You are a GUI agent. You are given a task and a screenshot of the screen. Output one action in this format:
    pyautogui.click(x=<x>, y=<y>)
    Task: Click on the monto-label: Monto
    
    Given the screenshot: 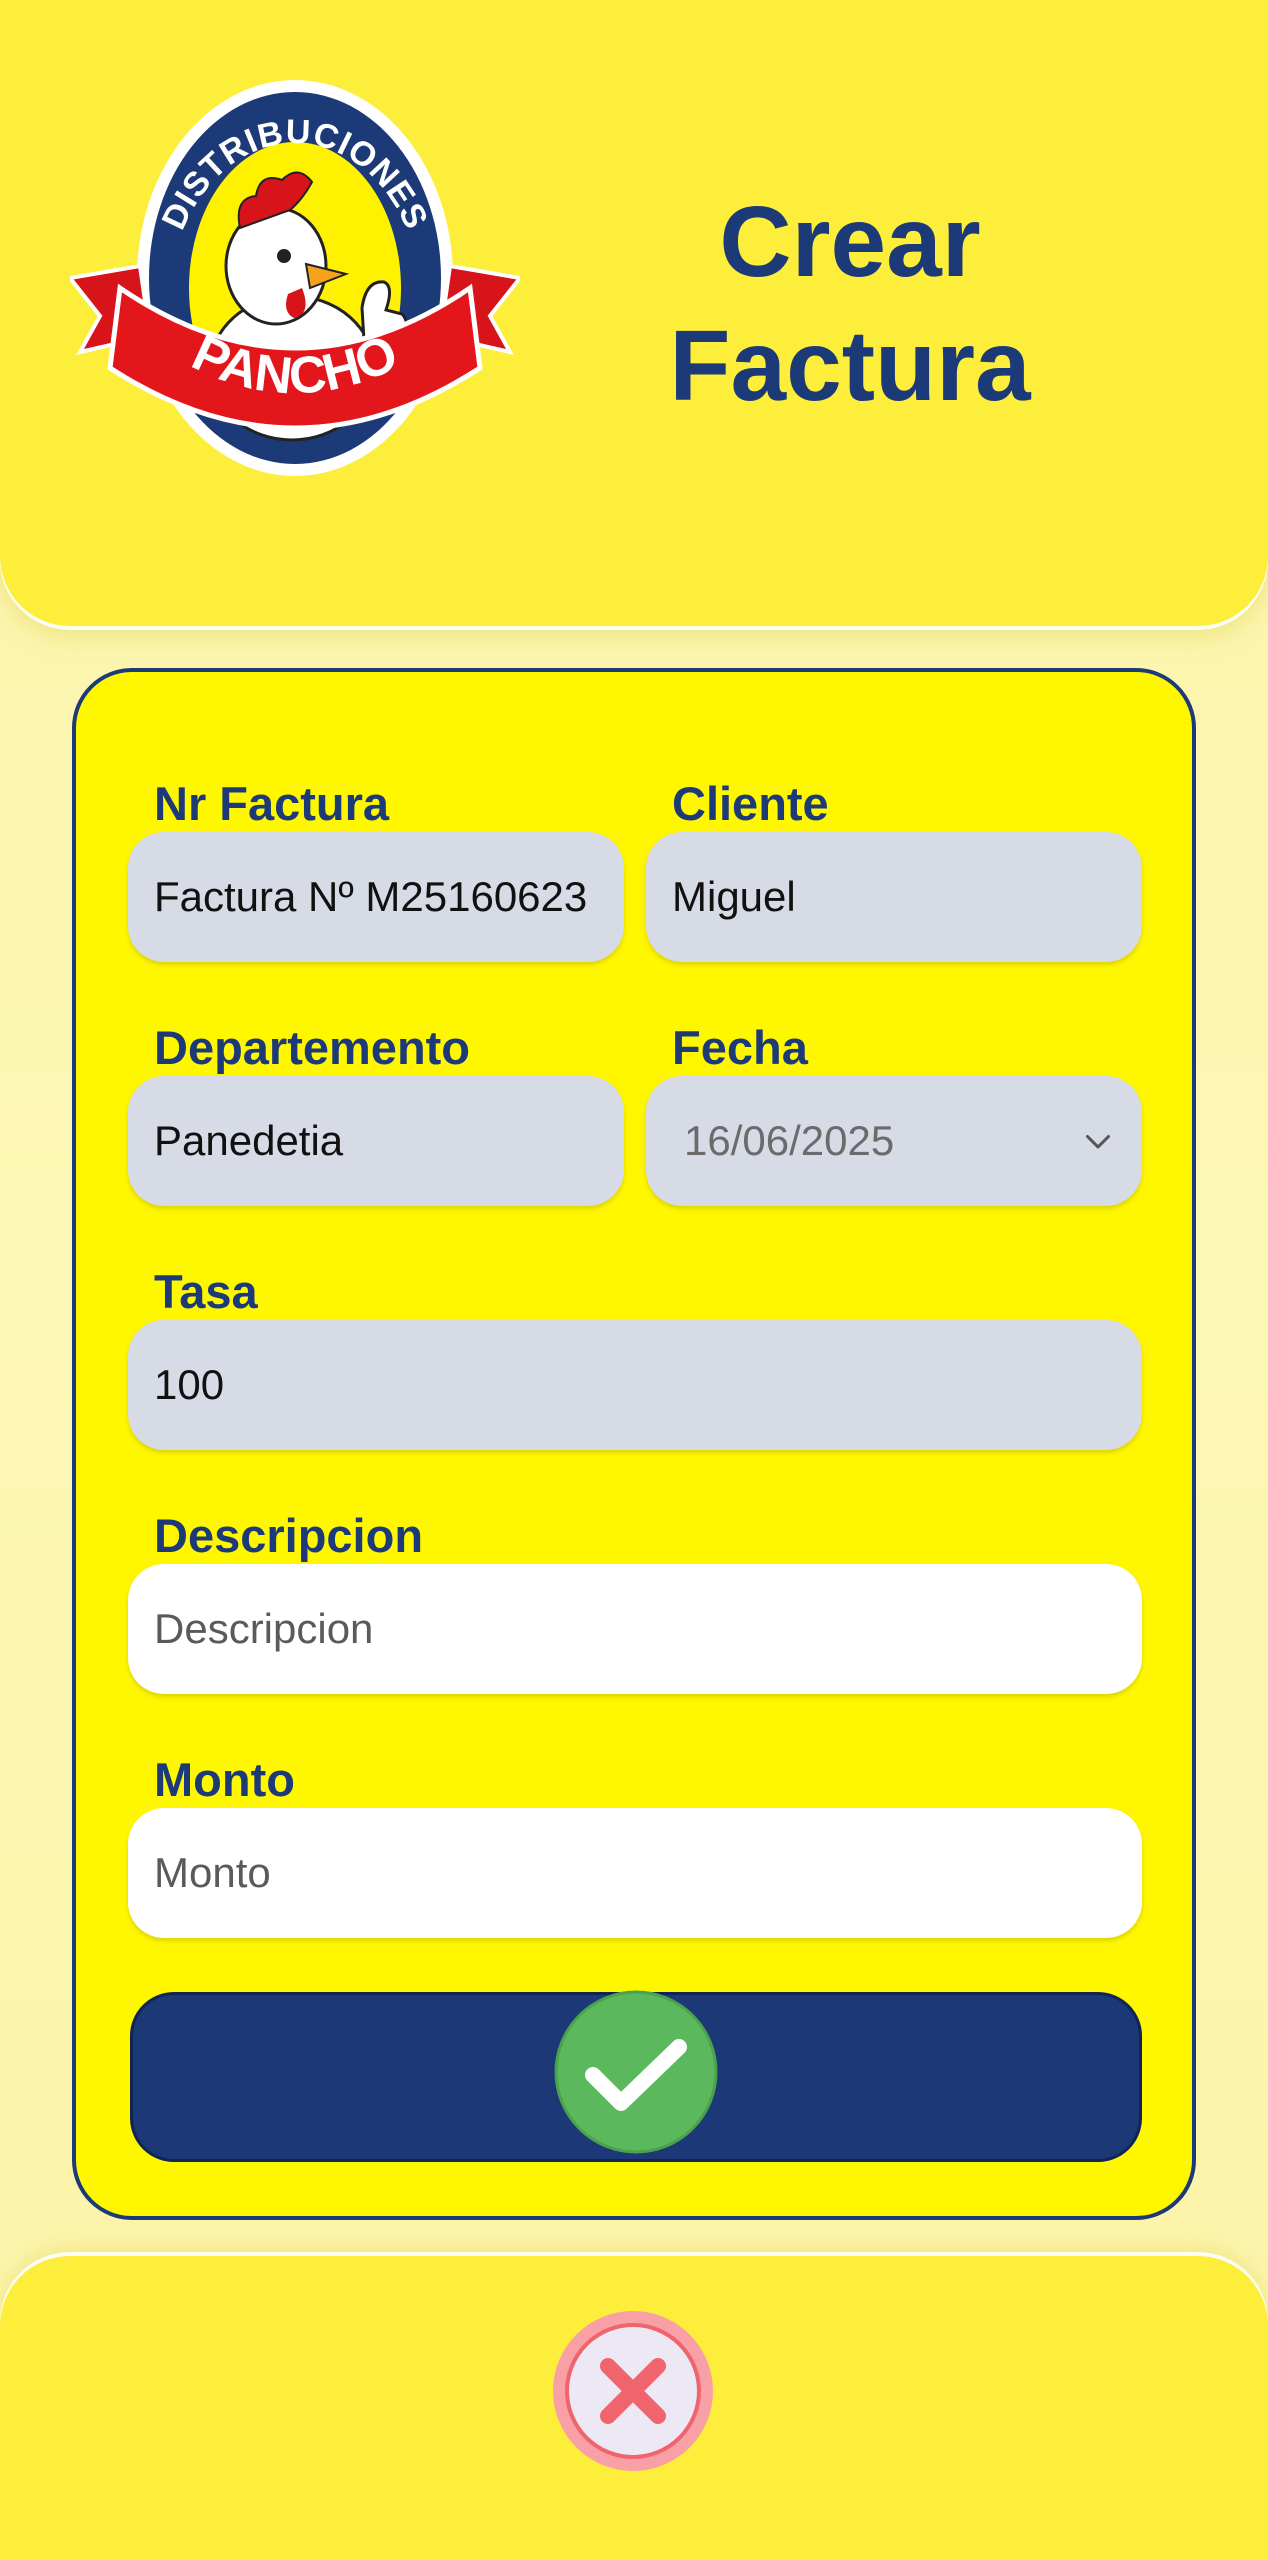 What is the action you would take?
    pyautogui.click(x=224, y=1779)
    